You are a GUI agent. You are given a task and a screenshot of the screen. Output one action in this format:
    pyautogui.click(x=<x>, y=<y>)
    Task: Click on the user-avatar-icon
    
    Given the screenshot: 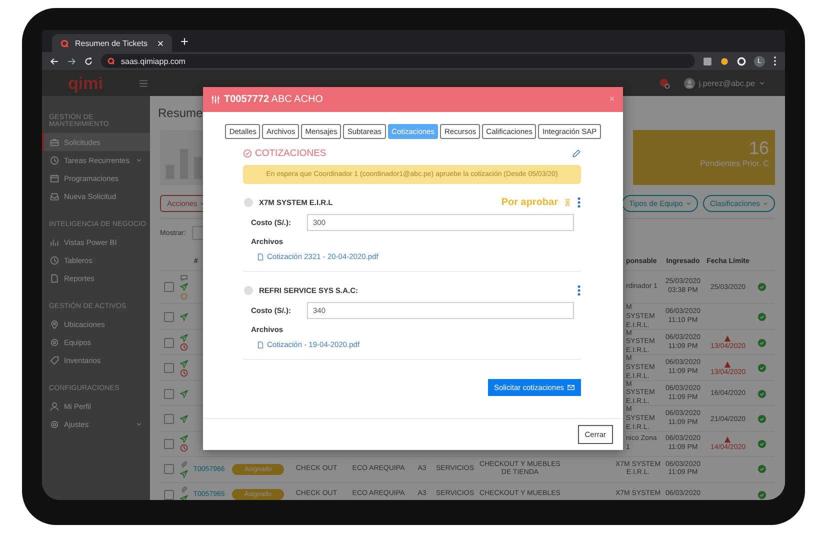 What is the action you would take?
    pyautogui.click(x=689, y=83)
    